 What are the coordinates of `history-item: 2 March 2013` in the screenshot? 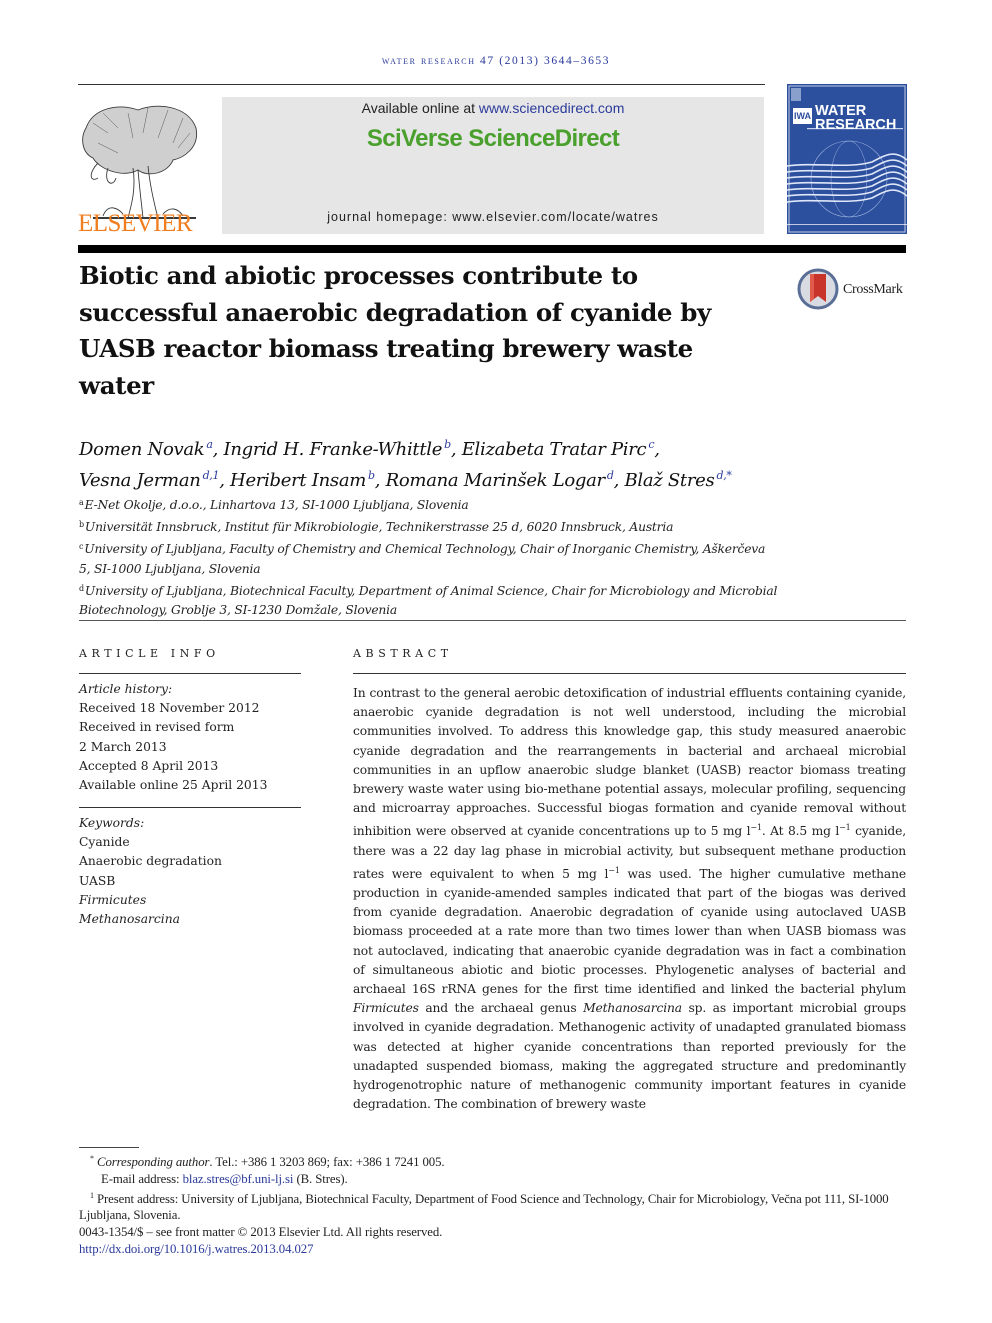 It's located at (123, 746).